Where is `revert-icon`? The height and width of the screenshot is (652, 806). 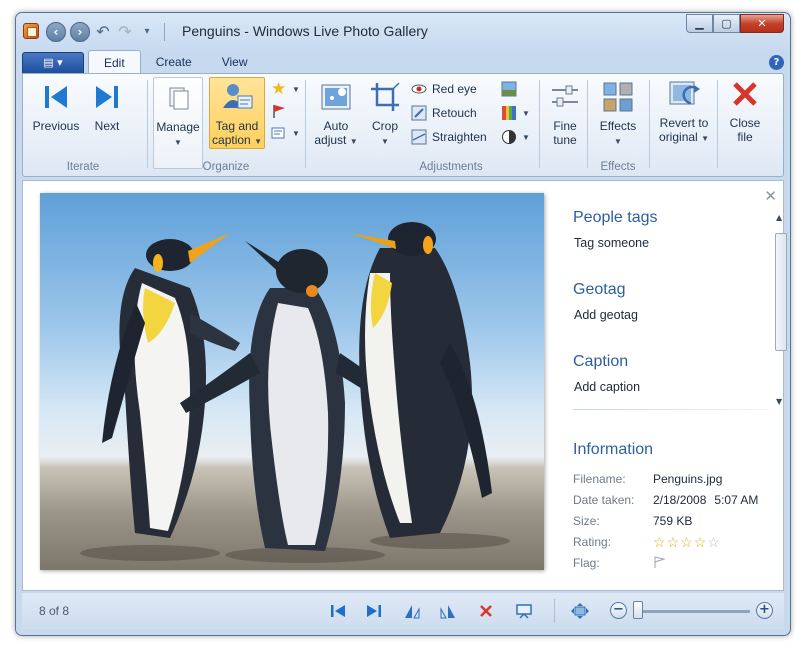 revert-icon is located at coordinates (684, 94).